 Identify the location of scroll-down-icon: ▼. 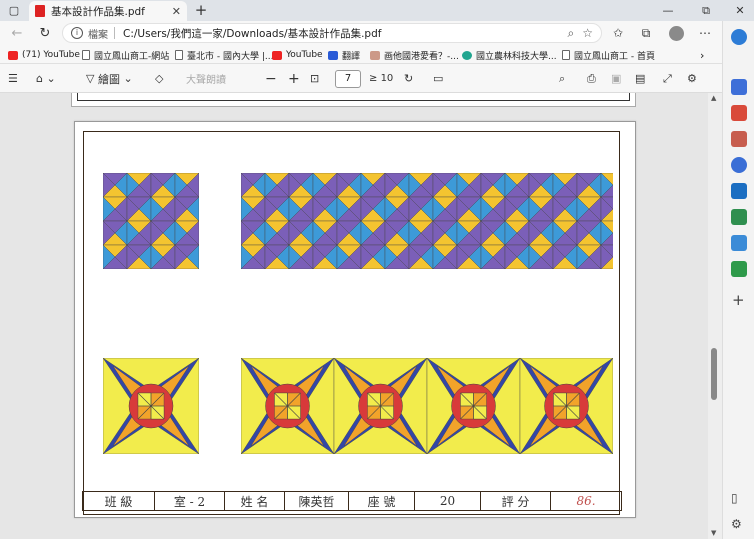
(713, 533).